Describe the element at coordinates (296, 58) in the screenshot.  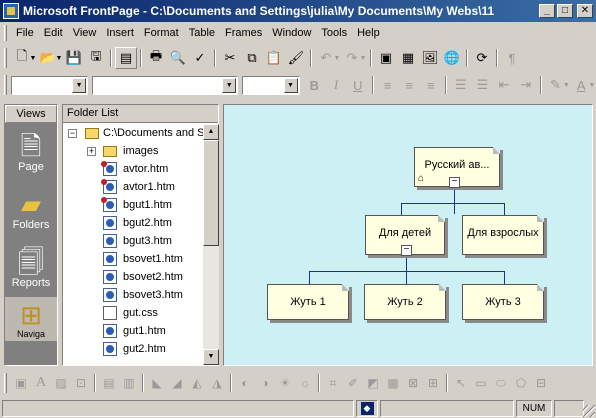
I see `format-painter-icon: 🖌` at that location.